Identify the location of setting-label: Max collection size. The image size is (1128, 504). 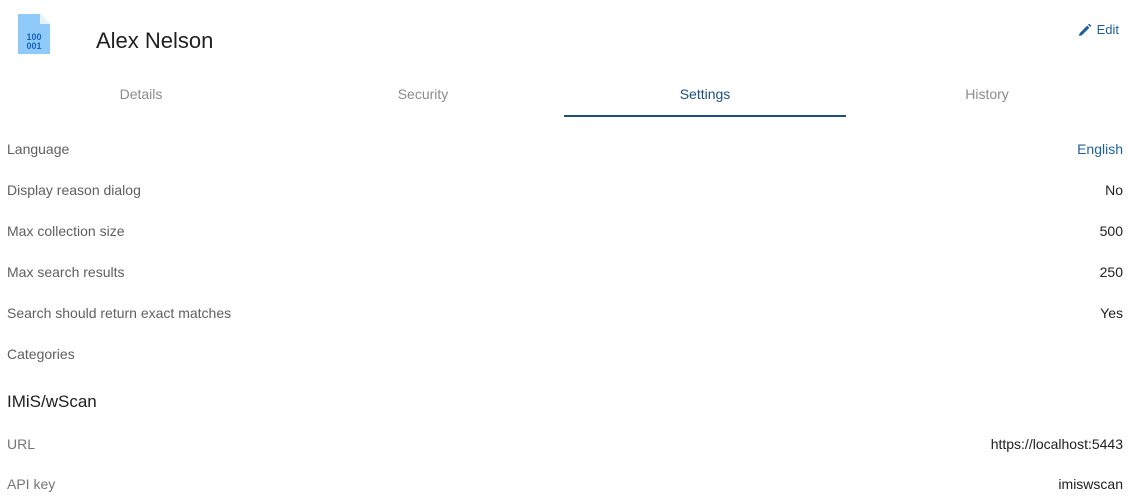
(66, 230).